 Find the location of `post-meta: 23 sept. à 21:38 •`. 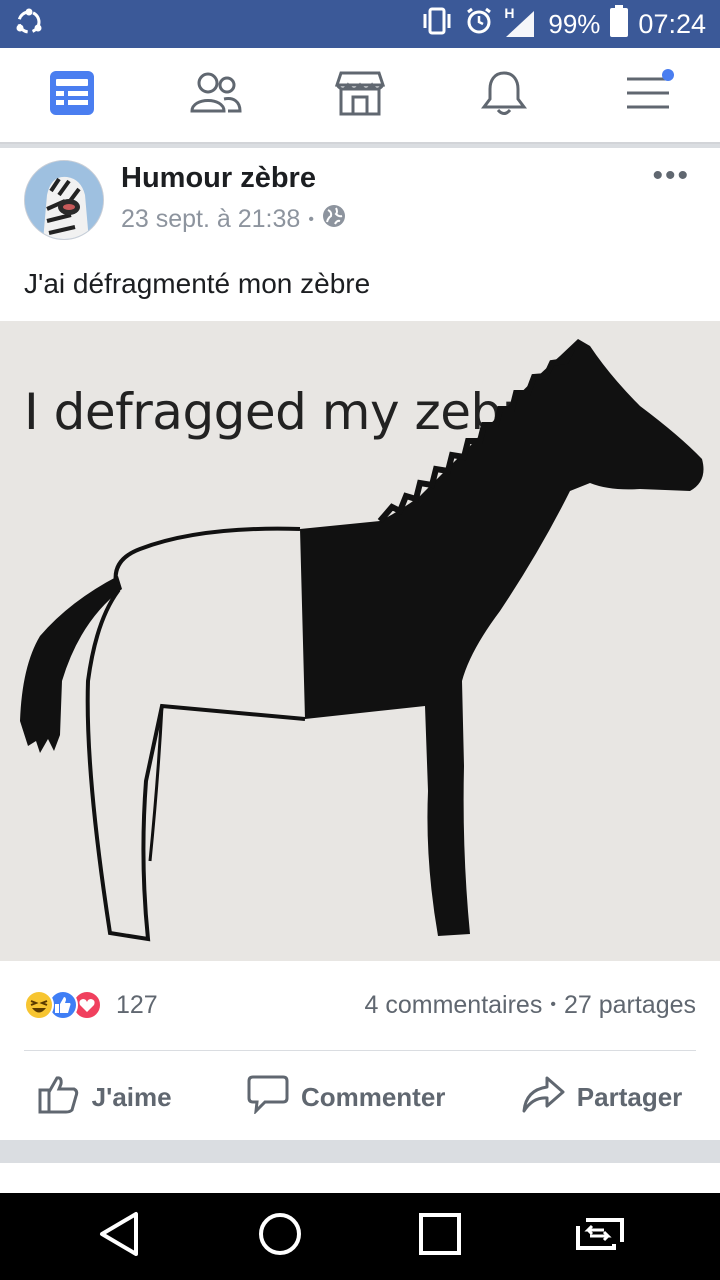

post-meta: 23 sept. à 21:38 • is located at coordinates (233, 219).